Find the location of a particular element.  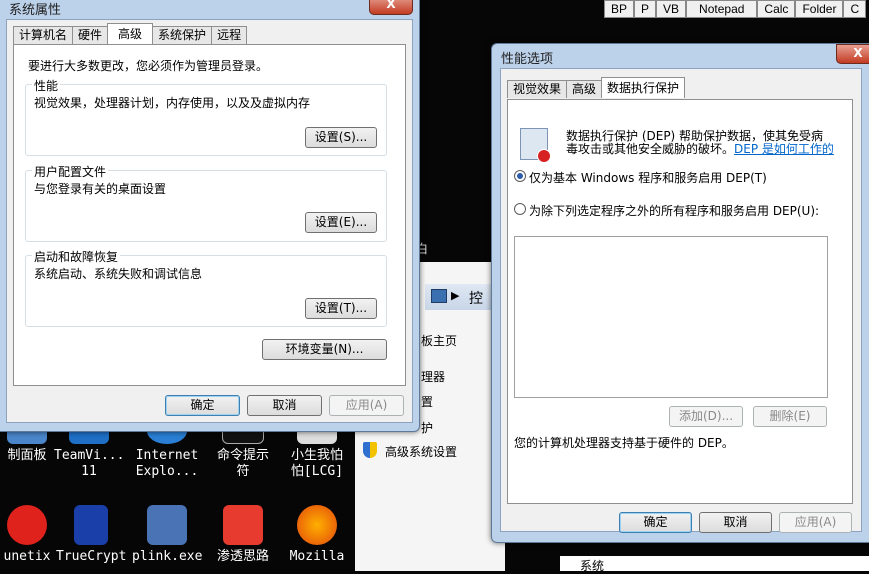

cp-link-home: 板主页 is located at coordinates (439, 340).